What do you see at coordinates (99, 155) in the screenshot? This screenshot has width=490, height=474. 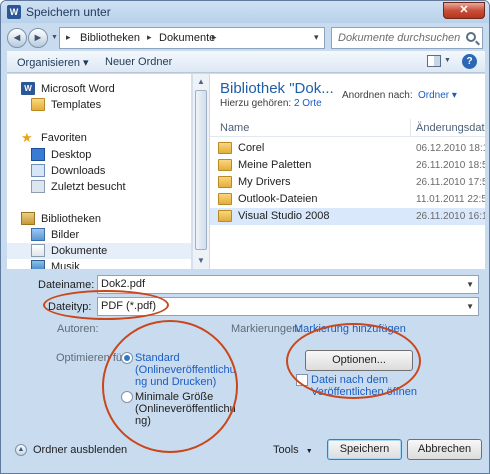 I see `sidebar-item-desktop: Desktop` at bounding box center [99, 155].